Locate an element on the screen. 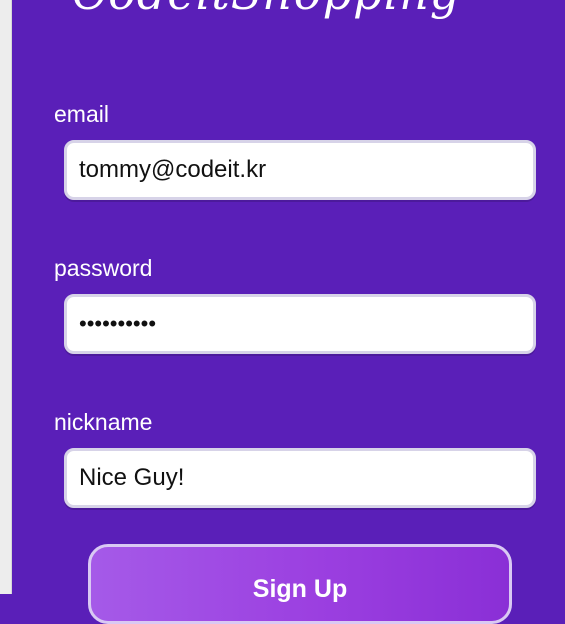 Image resolution: width=565 pixels, height=624 pixels. brand-logo: CodeitShopping is located at coordinates (312, 13).